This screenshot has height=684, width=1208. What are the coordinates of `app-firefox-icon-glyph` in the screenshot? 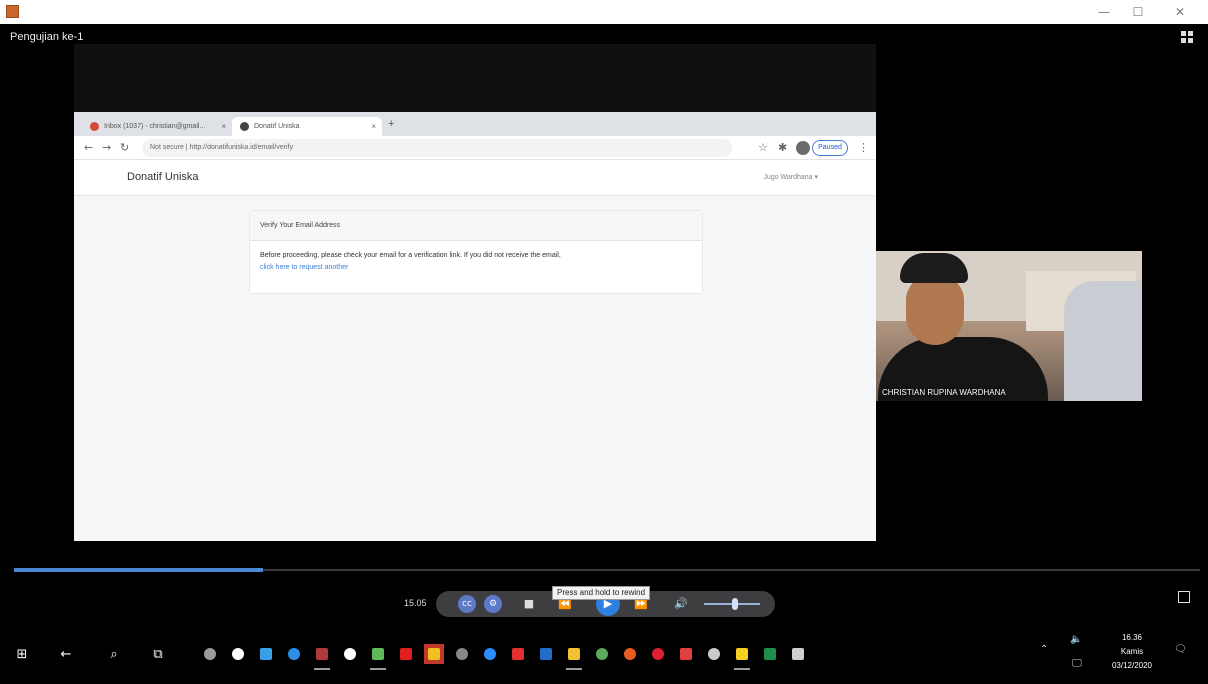 It's located at (630, 654).